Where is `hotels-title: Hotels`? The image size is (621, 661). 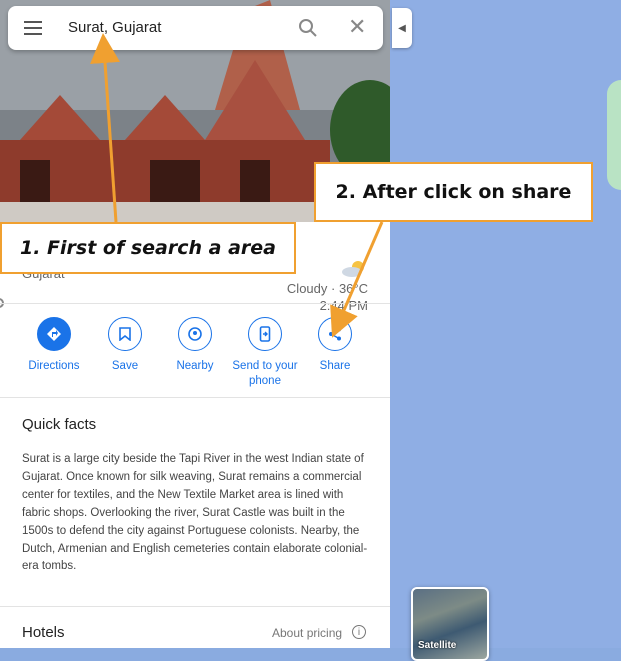 hotels-title: Hotels is located at coordinates (43, 632).